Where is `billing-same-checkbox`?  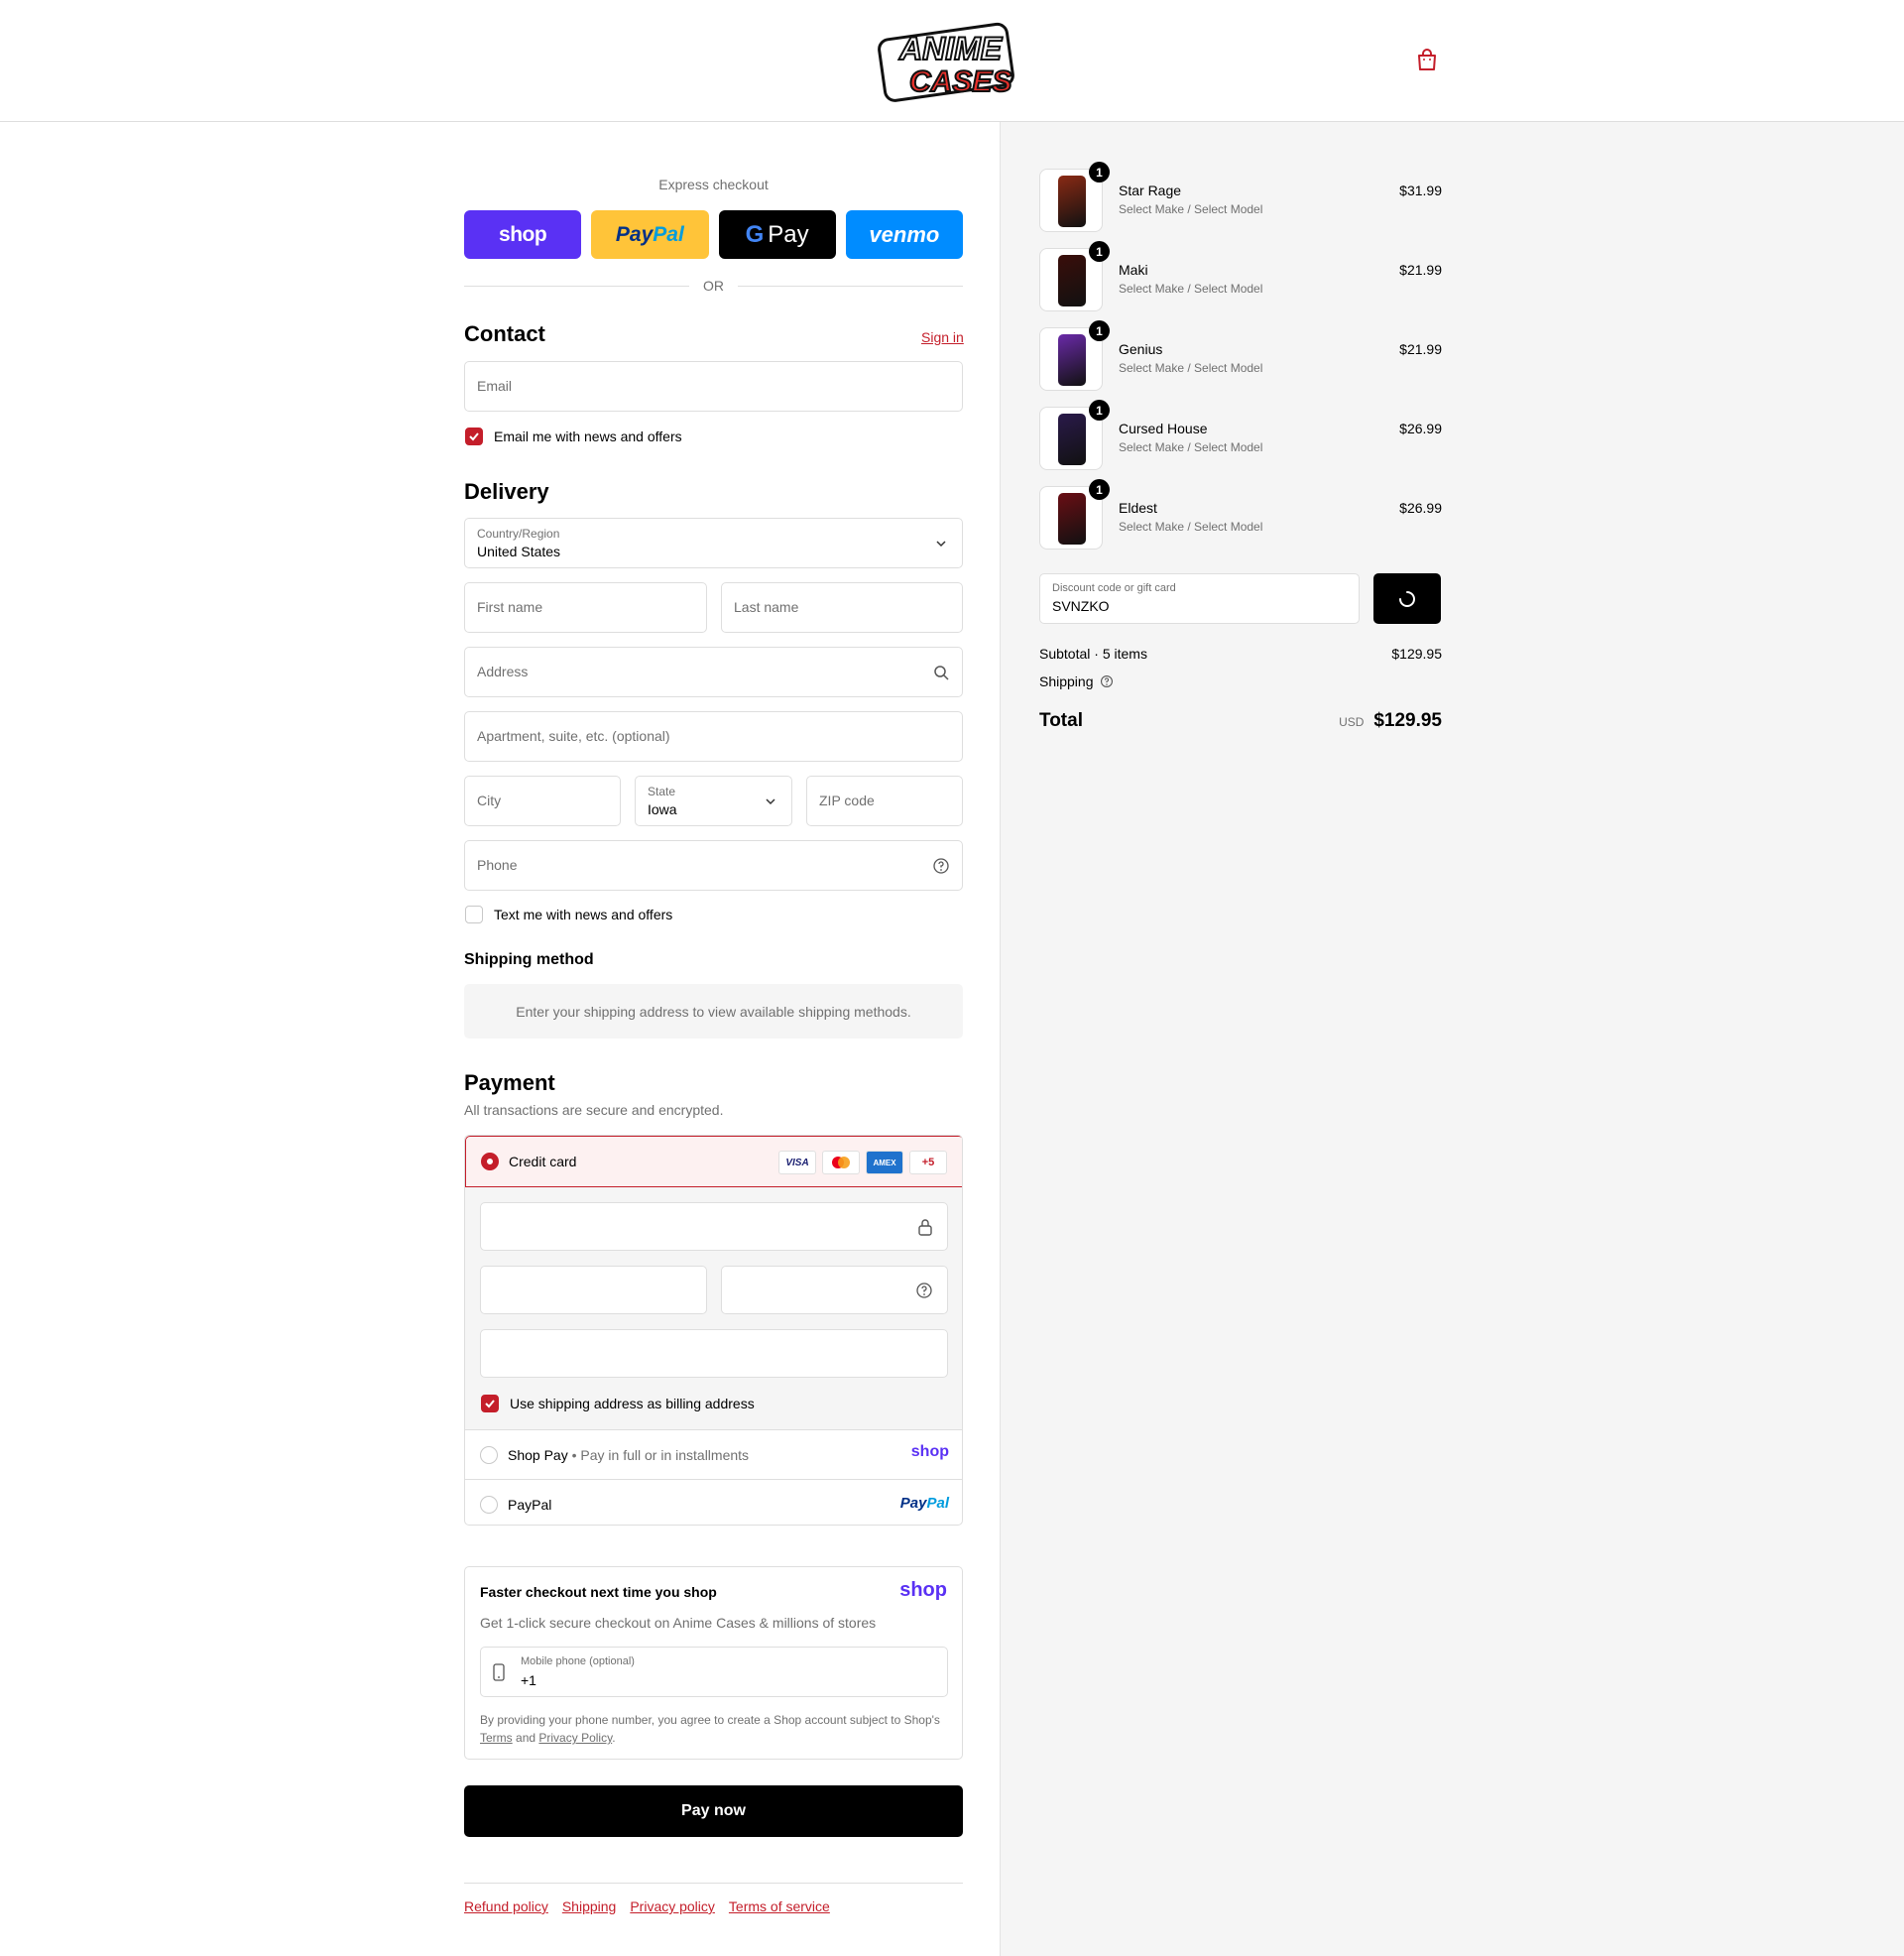
billing-same-checkbox is located at coordinates (490, 1403).